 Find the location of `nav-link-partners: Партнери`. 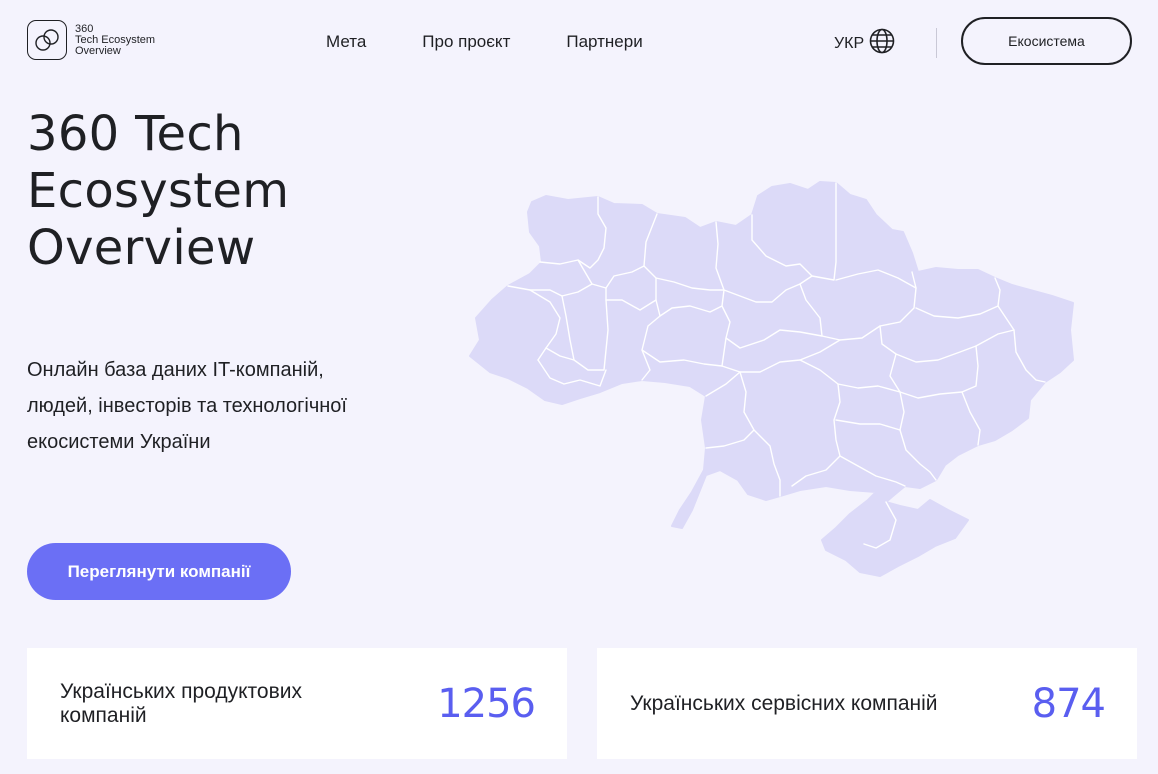

nav-link-partners: Партнери is located at coordinates (604, 42).